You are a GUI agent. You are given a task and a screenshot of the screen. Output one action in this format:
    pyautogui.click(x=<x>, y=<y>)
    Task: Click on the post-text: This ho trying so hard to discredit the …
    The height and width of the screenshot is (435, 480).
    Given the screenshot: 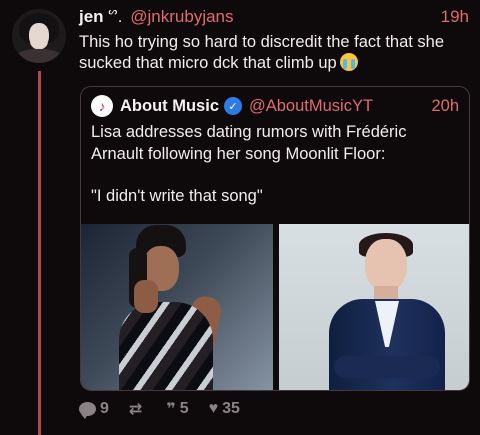 What is the action you would take?
    pyautogui.click(x=274, y=52)
    